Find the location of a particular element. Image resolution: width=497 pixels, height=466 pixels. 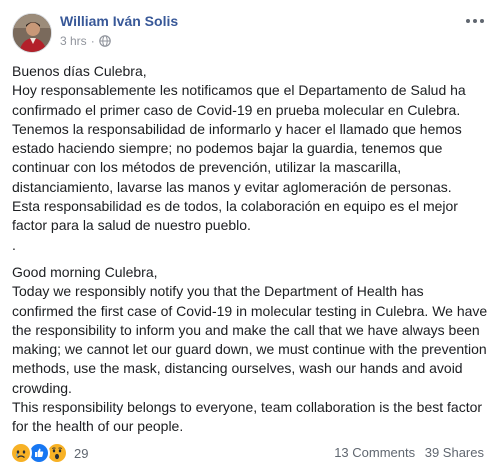

avatar is located at coordinates (32, 33).